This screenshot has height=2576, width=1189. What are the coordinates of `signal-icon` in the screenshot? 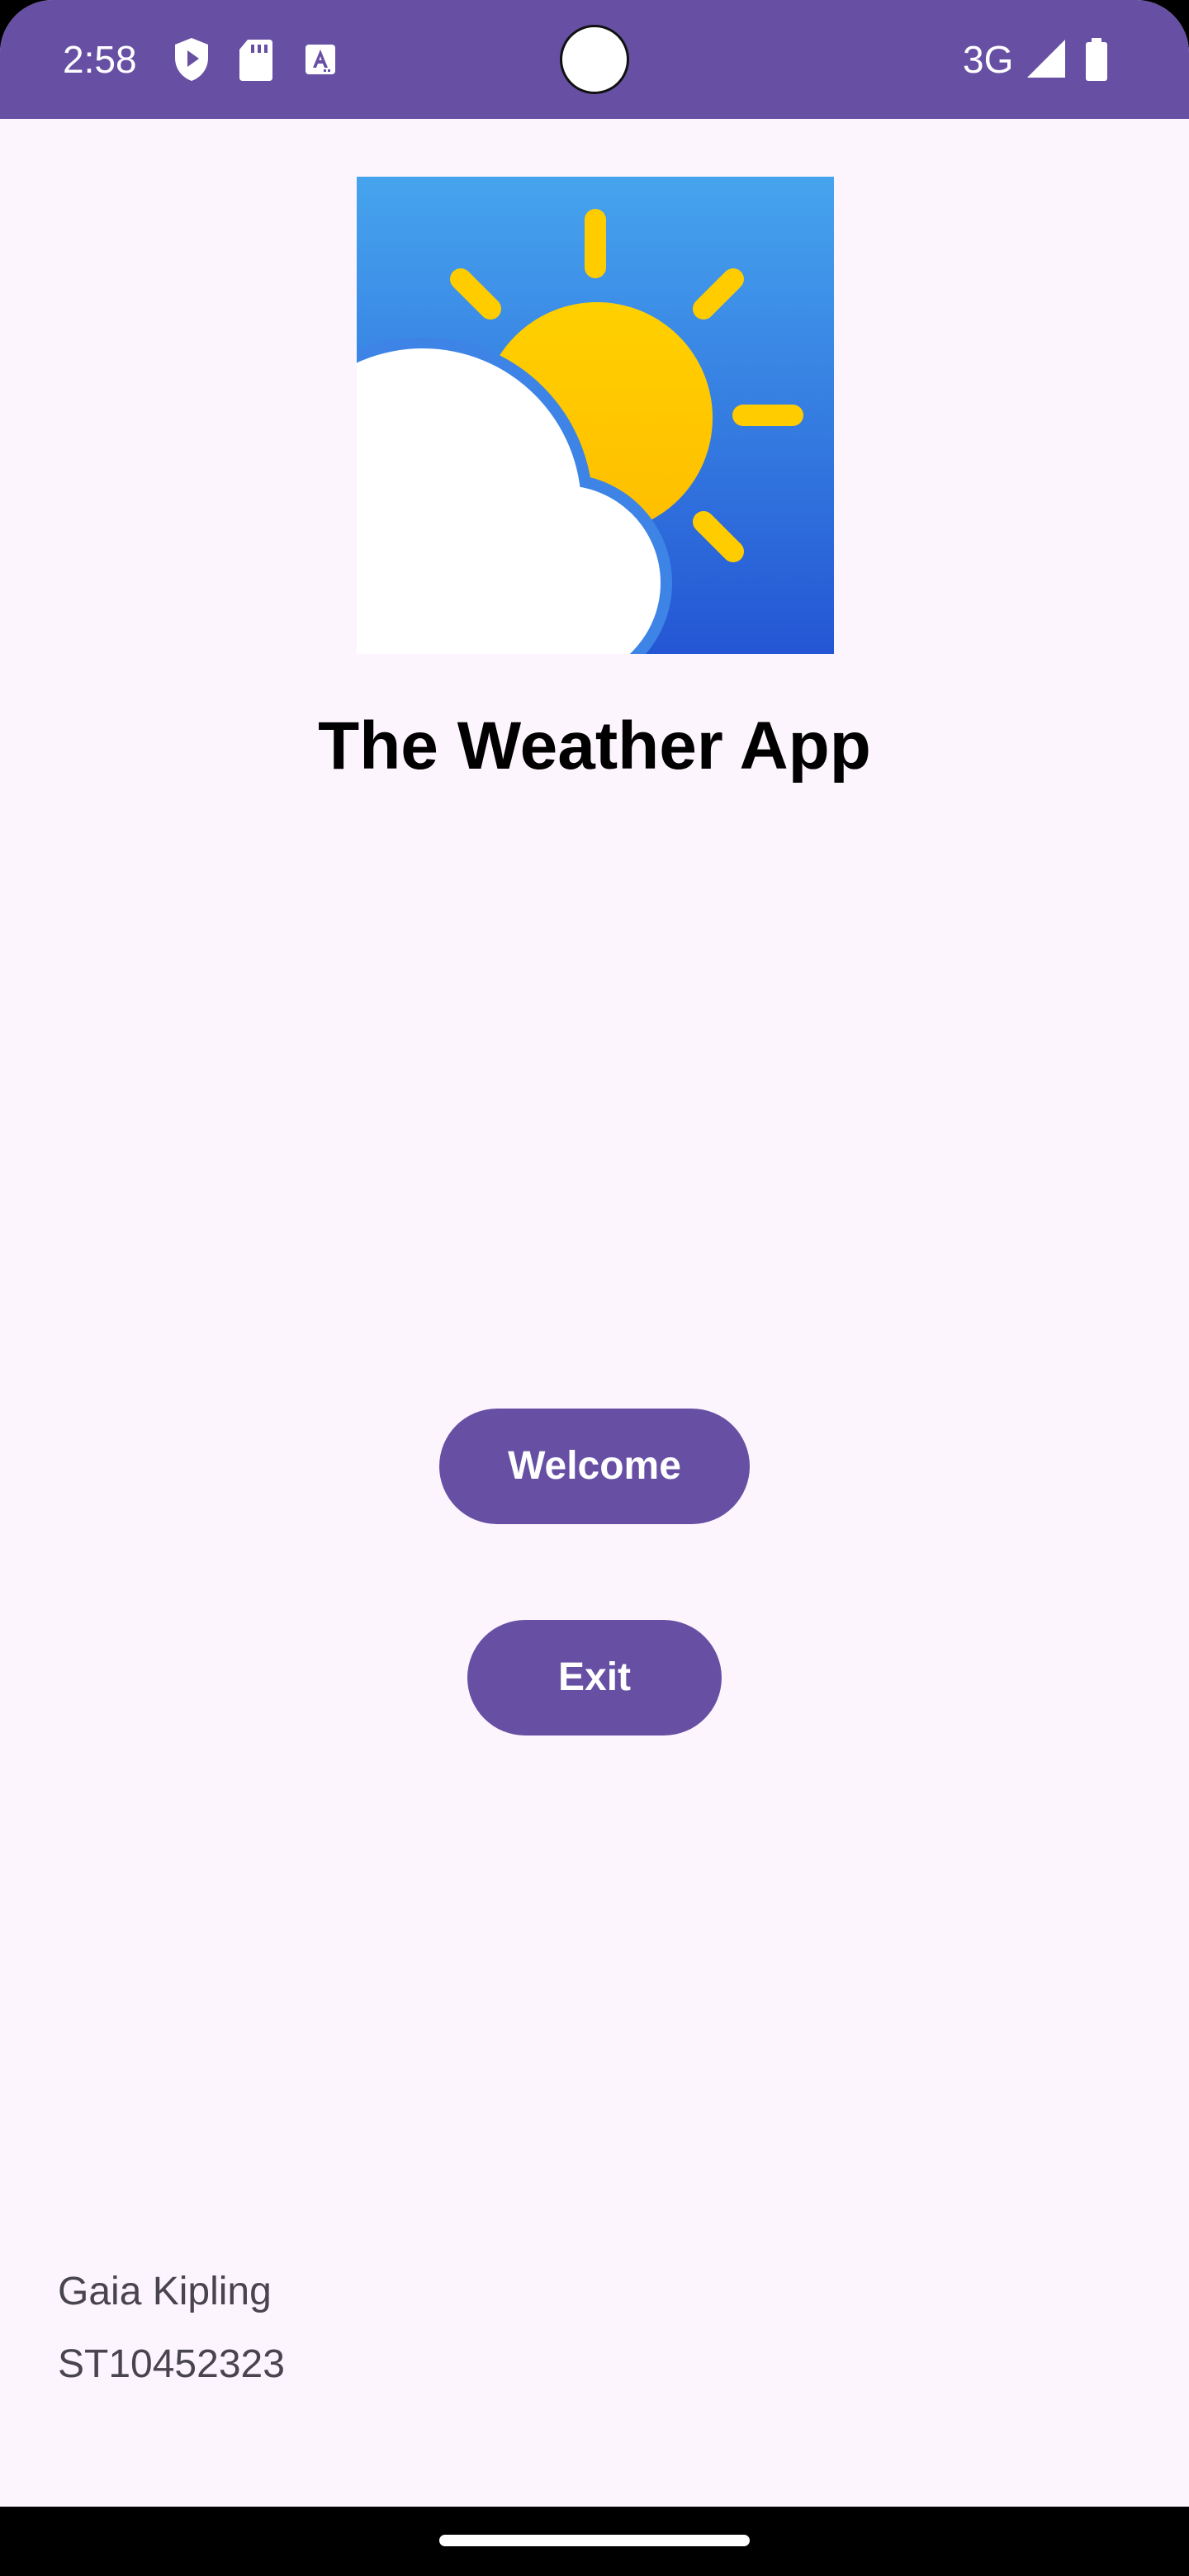 It's located at (1046, 59).